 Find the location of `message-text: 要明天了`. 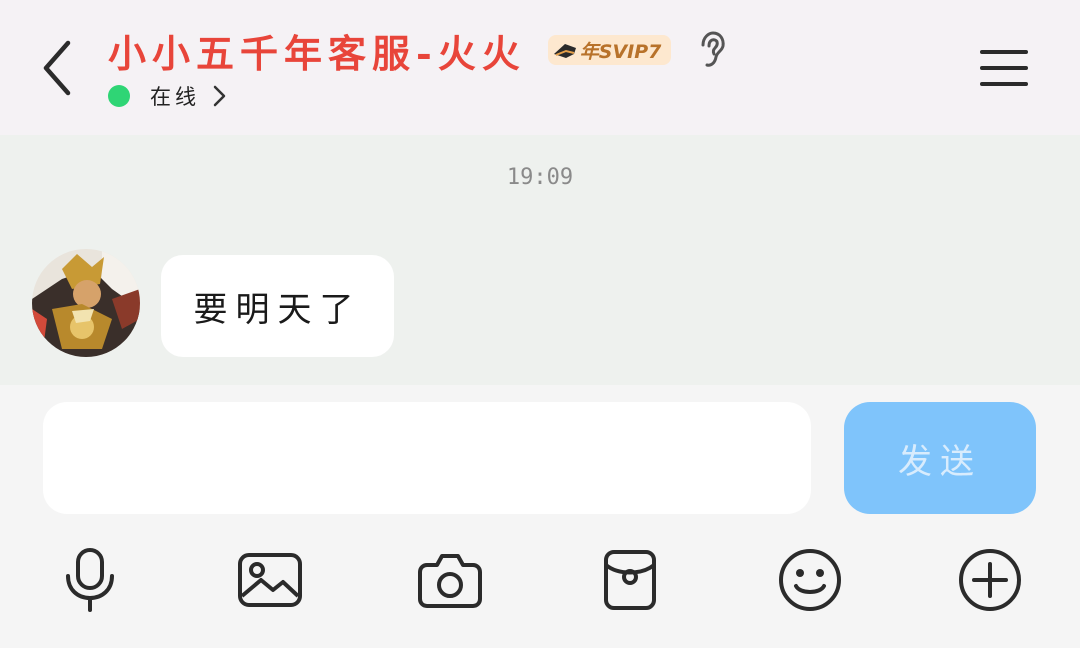

message-text: 要明天了 is located at coordinates (277, 309).